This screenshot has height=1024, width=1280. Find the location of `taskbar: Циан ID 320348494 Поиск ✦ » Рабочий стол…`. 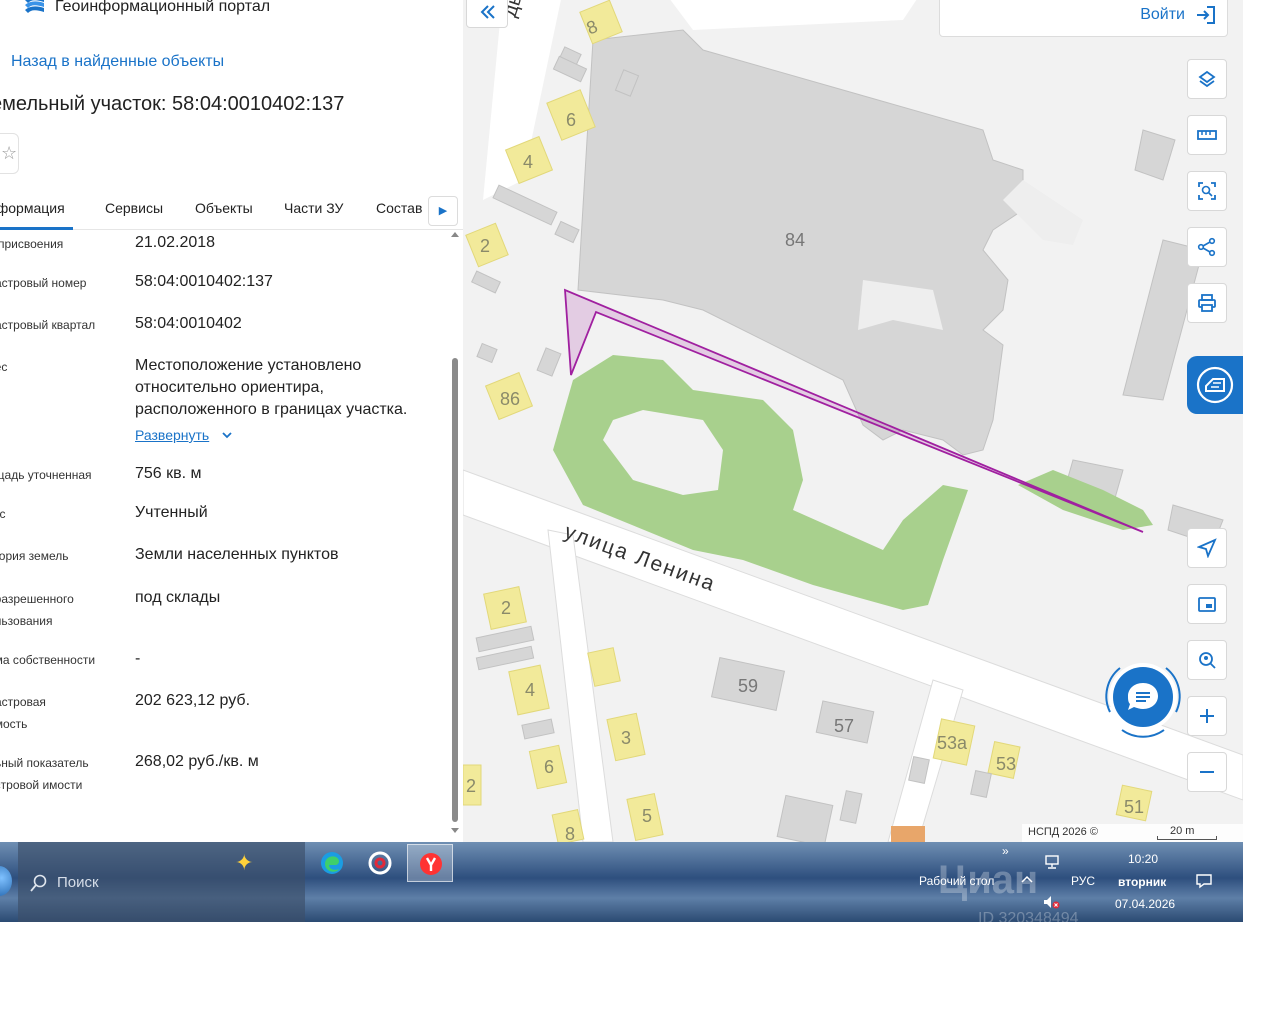

taskbar: Циан ID 320348494 Поиск ✦ » Рабочий стол… is located at coordinates (621, 882).